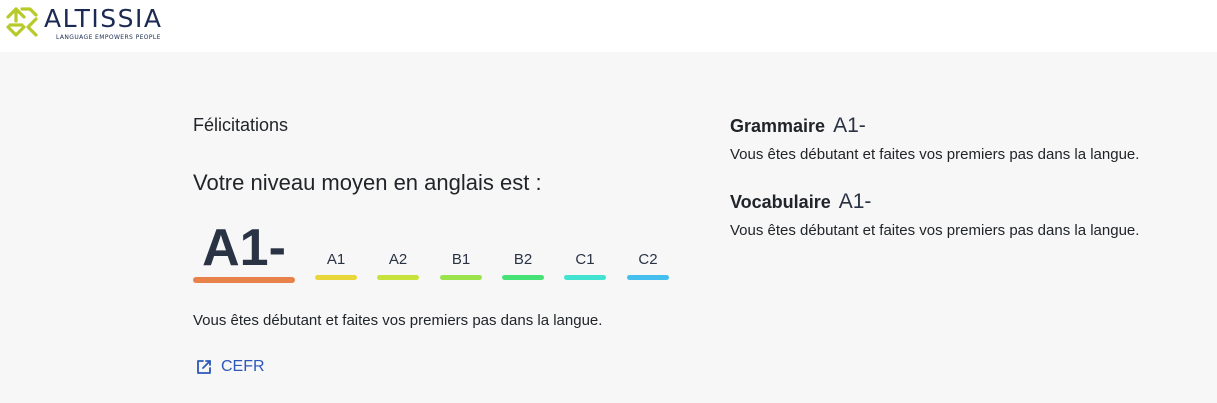 The width and height of the screenshot is (1217, 403). What do you see at coordinates (778, 126) in the screenshot?
I see `skill-name: Grammaire` at bounding box center [778, 126].